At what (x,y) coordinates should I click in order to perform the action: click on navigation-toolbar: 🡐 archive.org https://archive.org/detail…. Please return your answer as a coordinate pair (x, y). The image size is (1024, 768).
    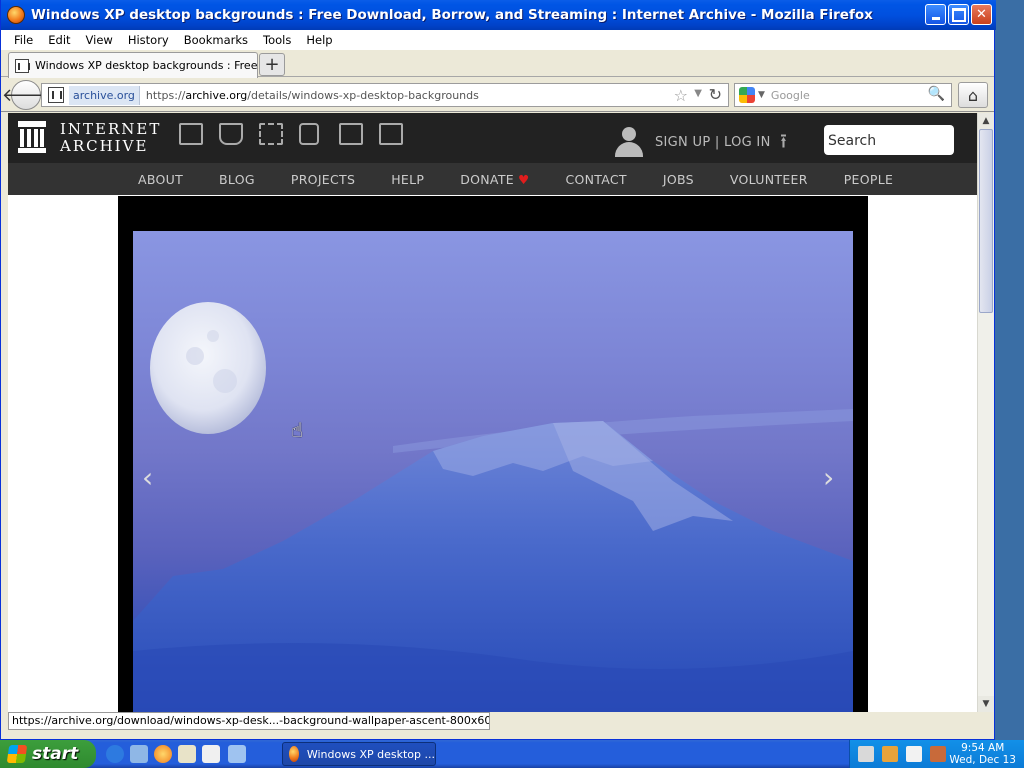
    Looking at the image, I should click on (497, 95).